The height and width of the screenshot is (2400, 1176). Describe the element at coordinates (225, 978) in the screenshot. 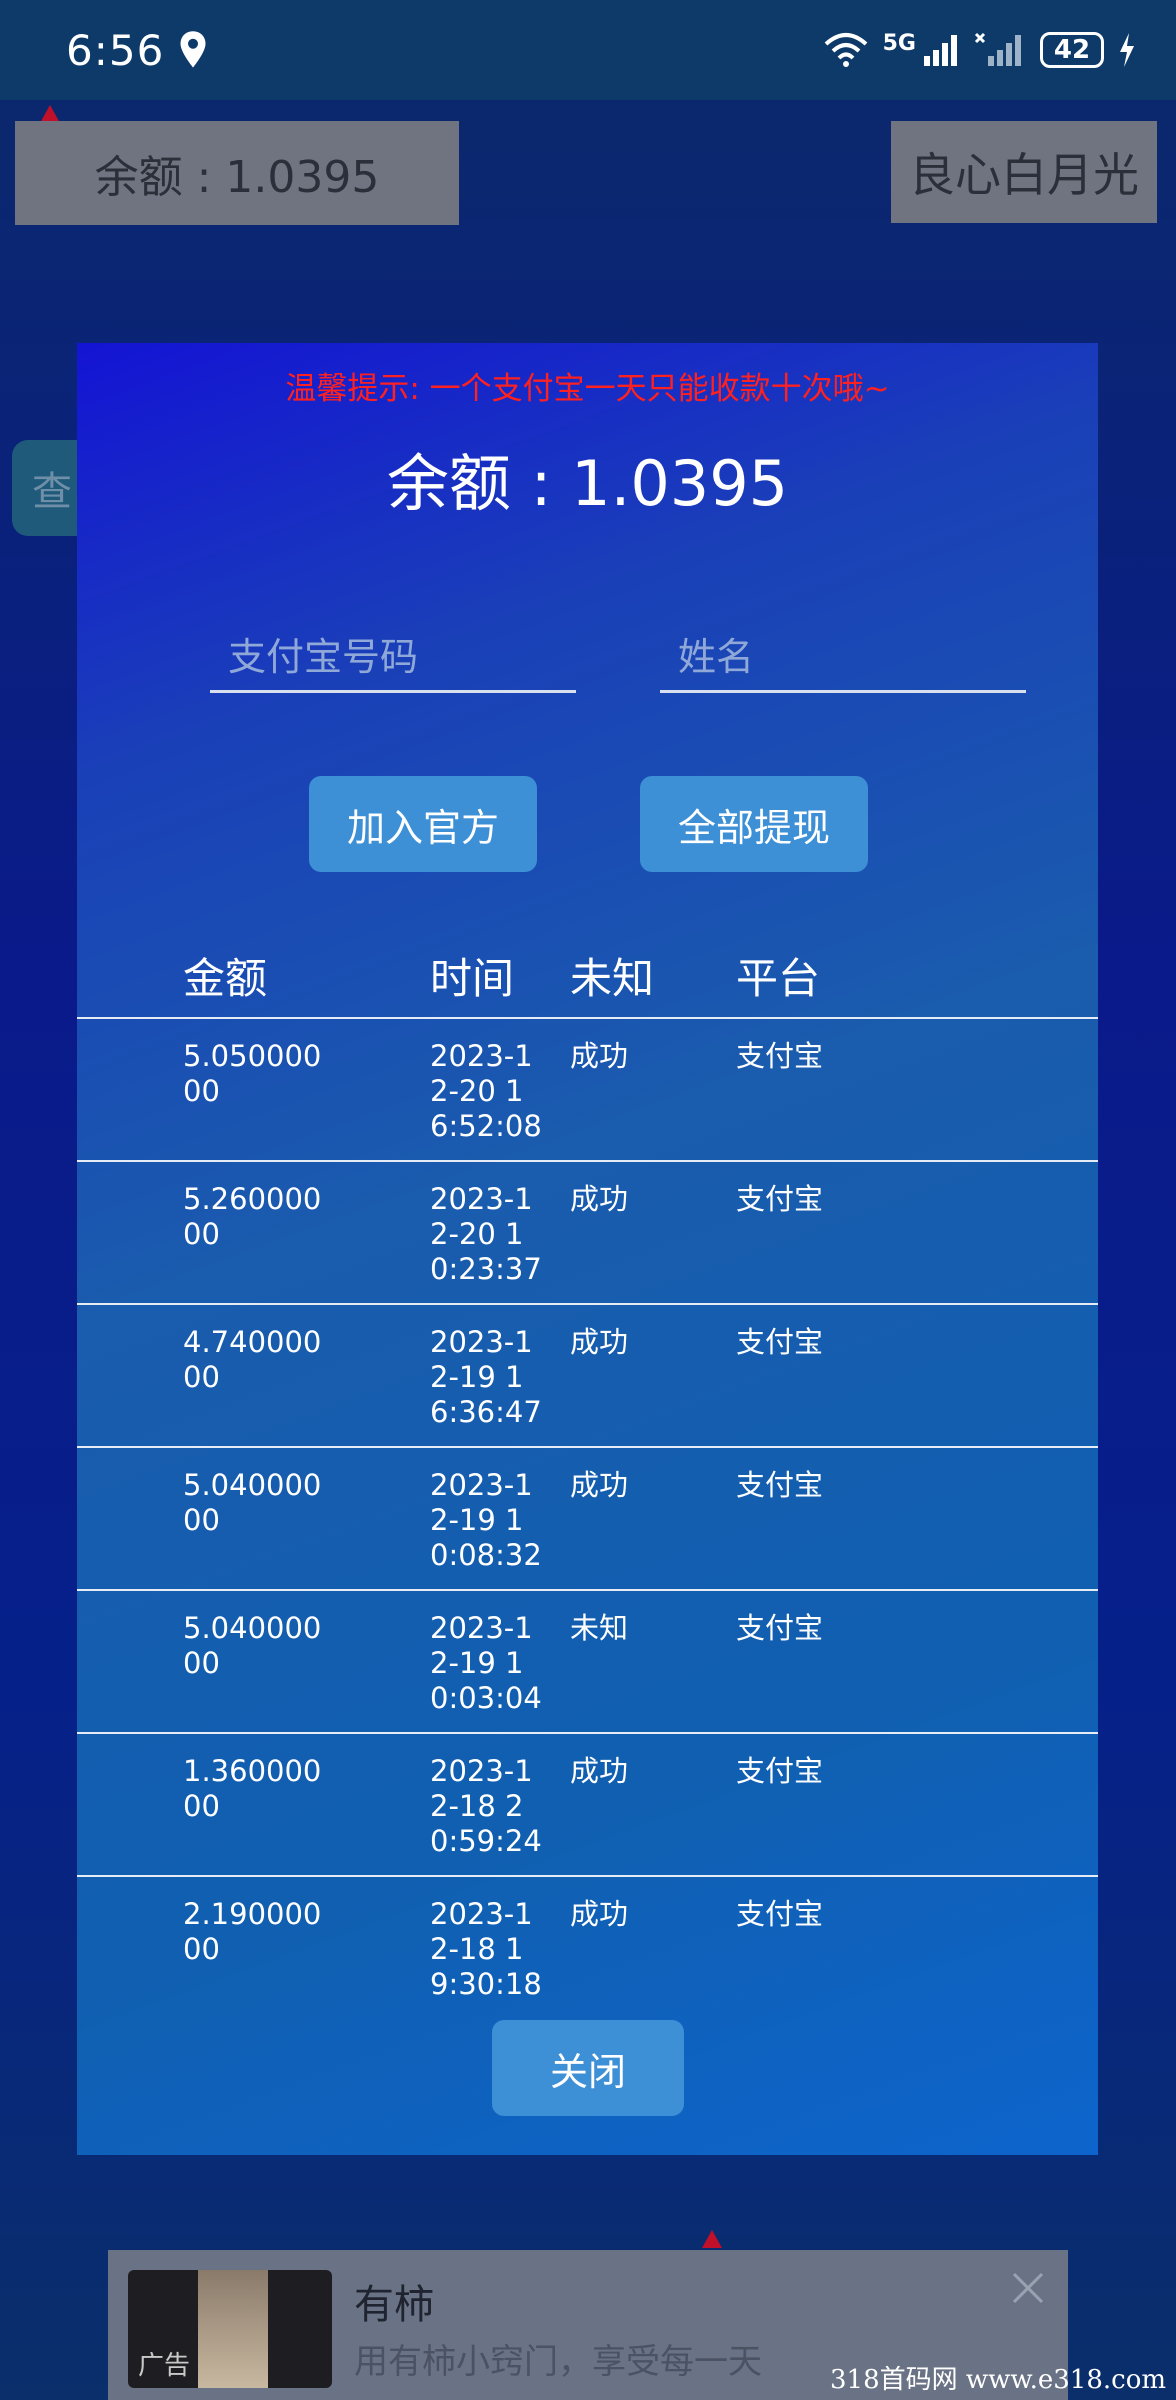

I see `header-amount: 金额` at that location.